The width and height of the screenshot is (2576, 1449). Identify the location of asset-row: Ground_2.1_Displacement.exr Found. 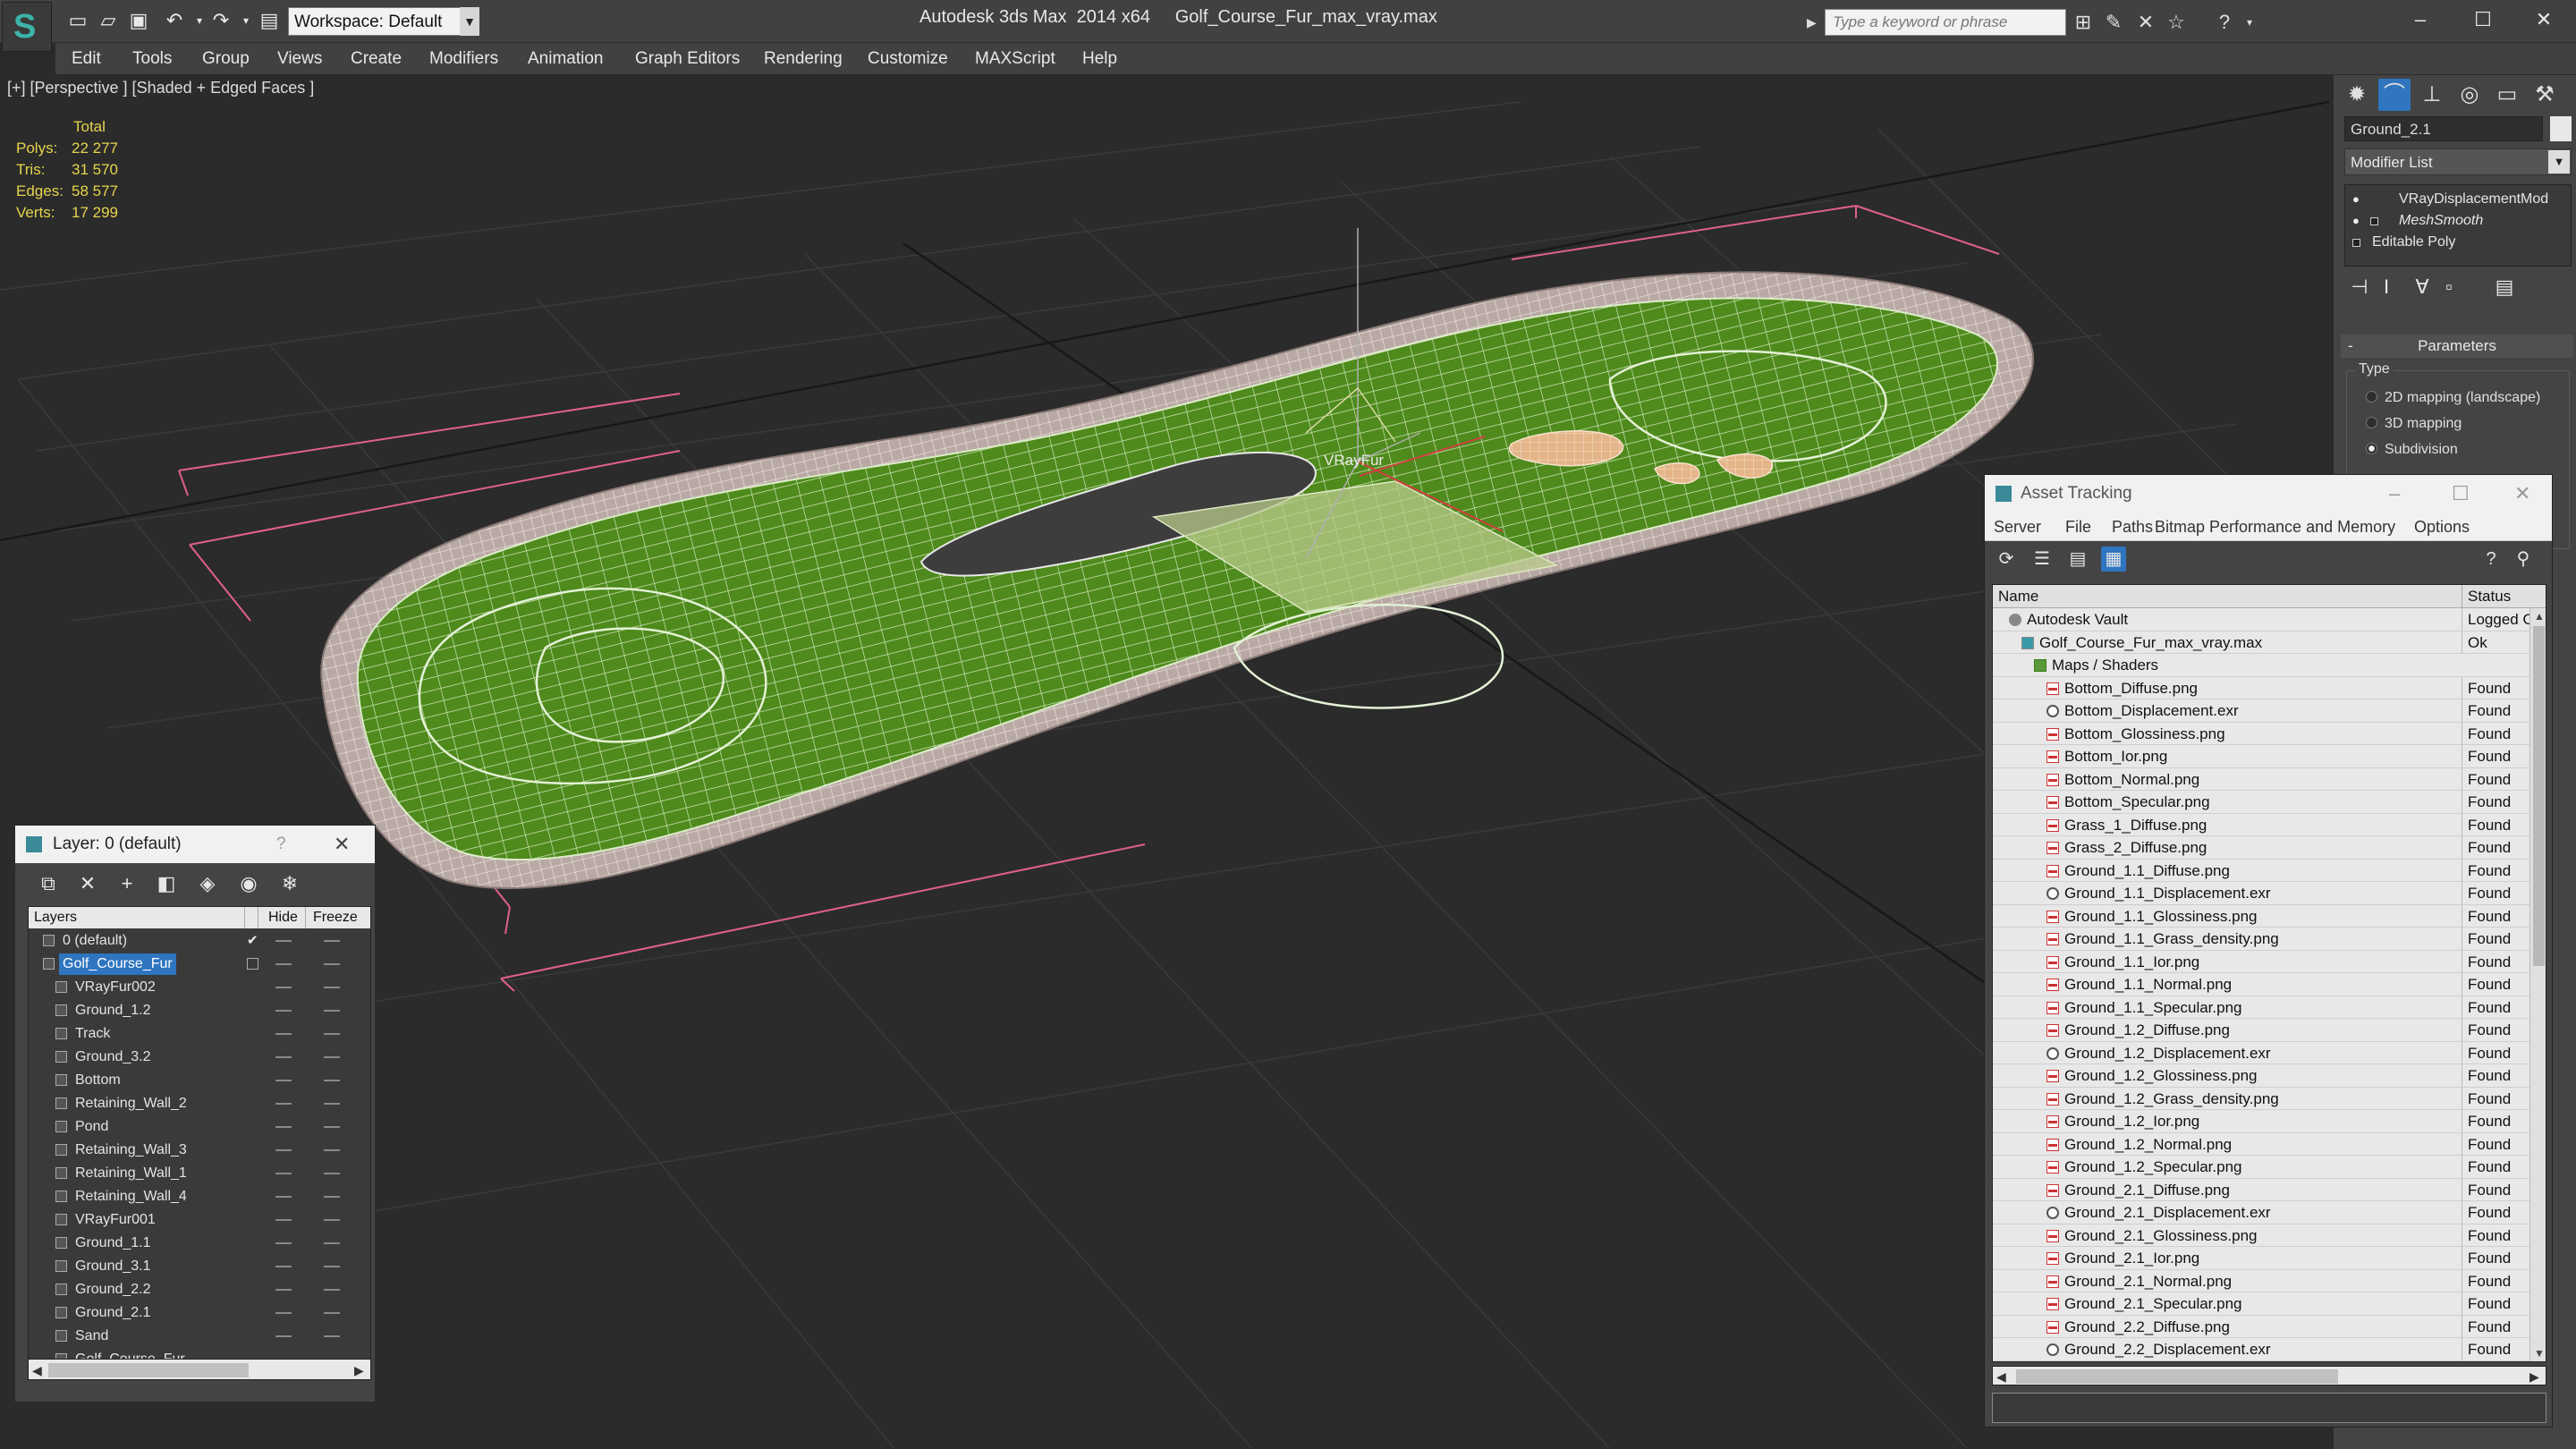
(2261, 1212).